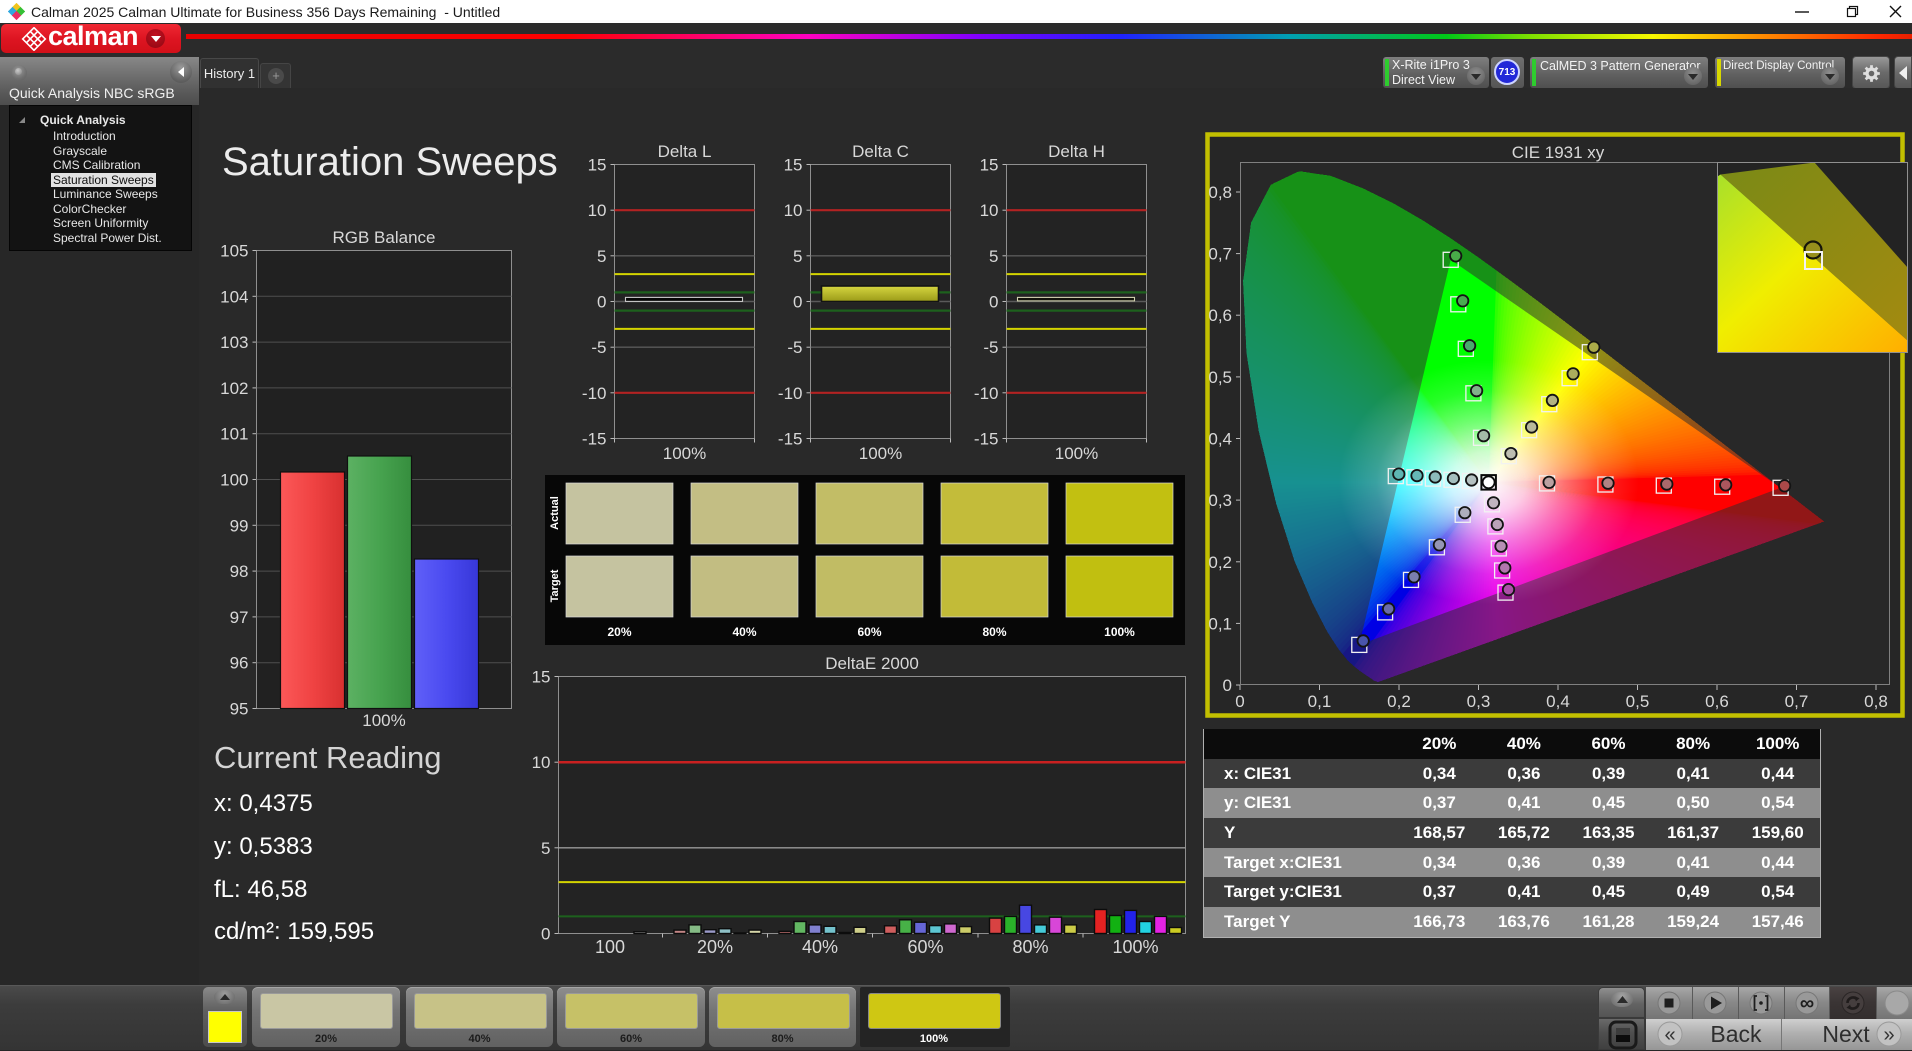 This screenshot has height=1051, width=1912. Describe the element at coordinates (1076, 151) in the screenshot. I see `svg-text: Delta H` at that location.